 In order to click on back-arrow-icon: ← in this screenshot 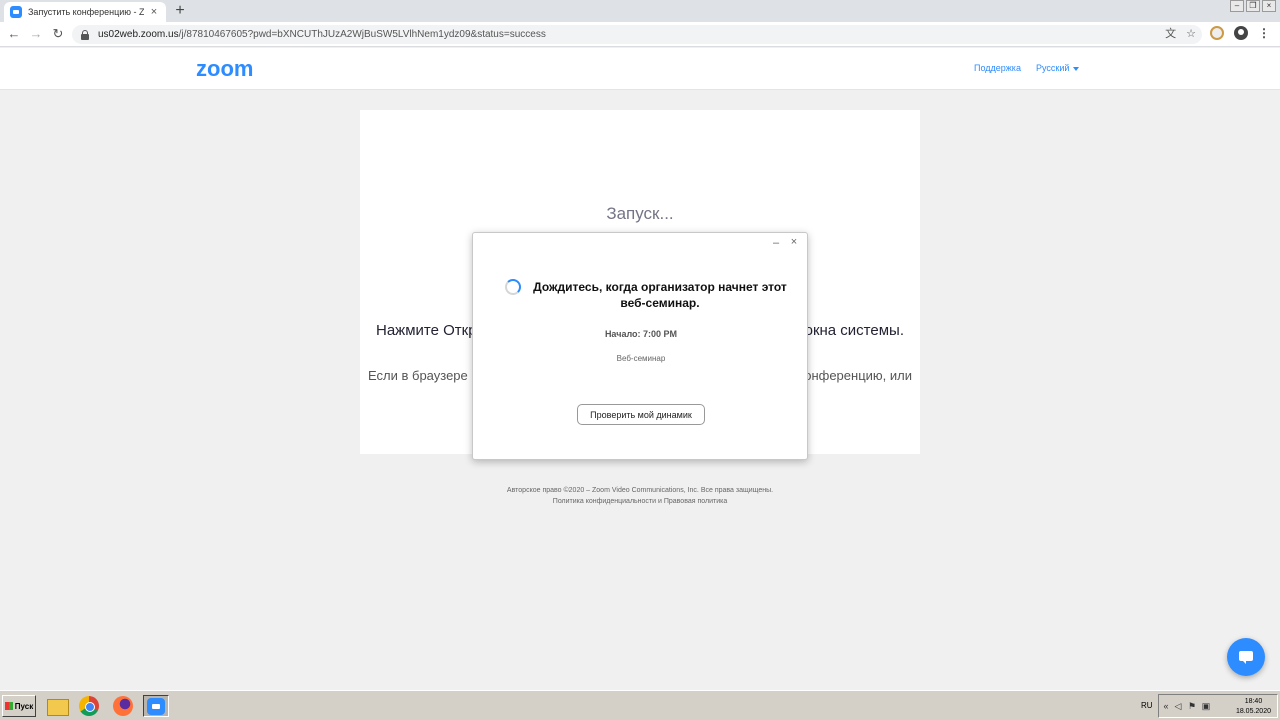, I will do `click(14, 34)`.